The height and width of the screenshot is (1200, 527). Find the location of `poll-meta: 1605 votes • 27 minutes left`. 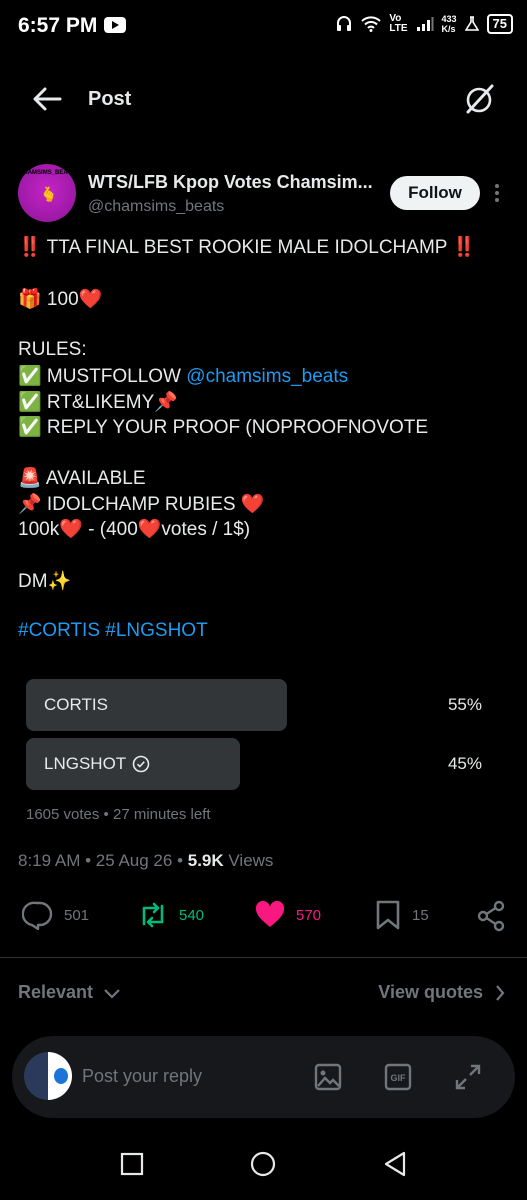

poll-meta: 1605 votes • 27 minutes left is located at coordinates (118, 814).